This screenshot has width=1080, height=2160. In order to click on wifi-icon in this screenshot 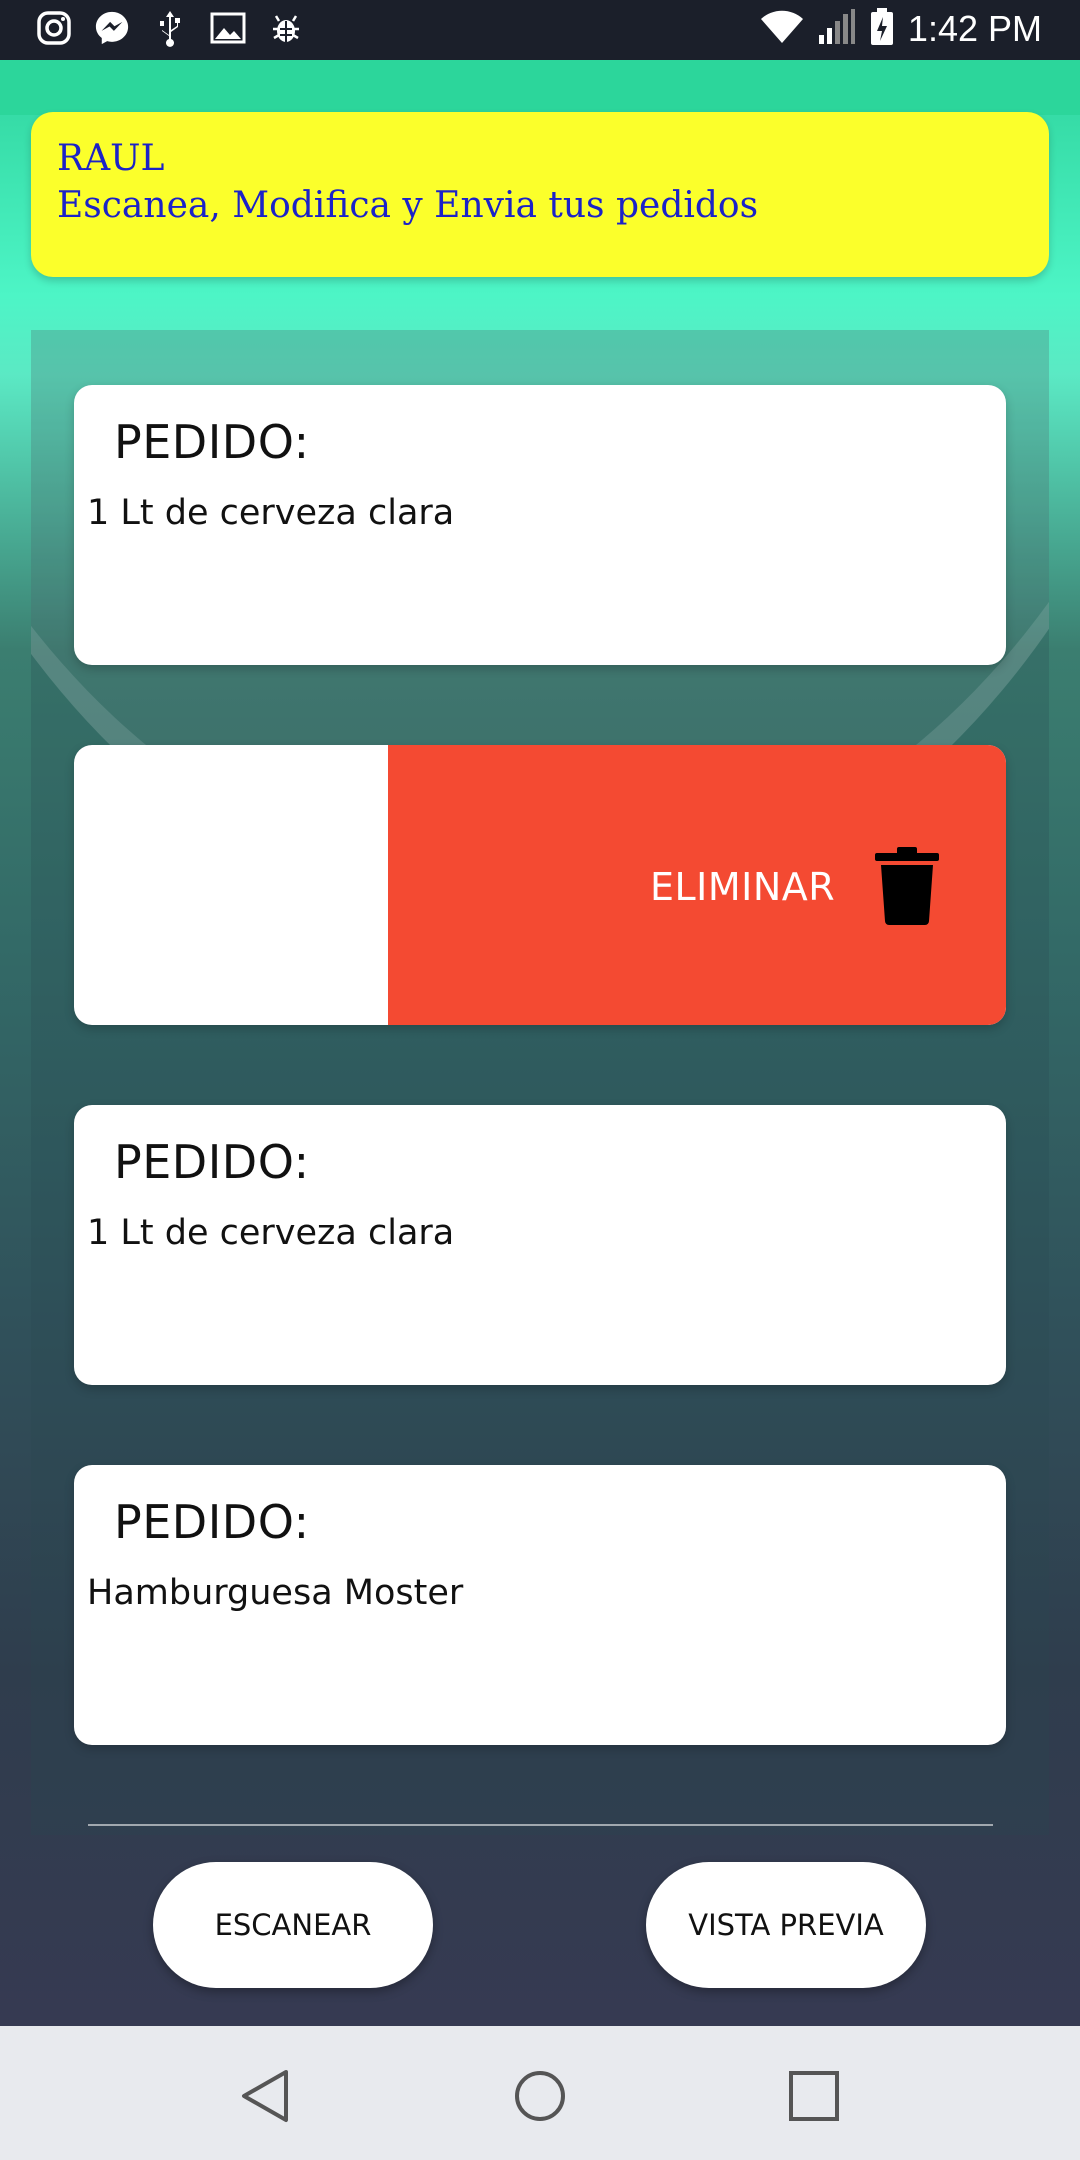, I will do `click(782, 29)`.